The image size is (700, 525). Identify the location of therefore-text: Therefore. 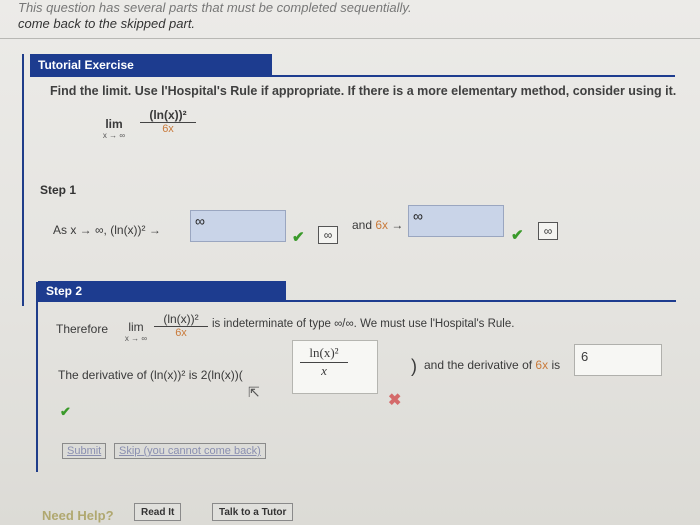
(82, 329).